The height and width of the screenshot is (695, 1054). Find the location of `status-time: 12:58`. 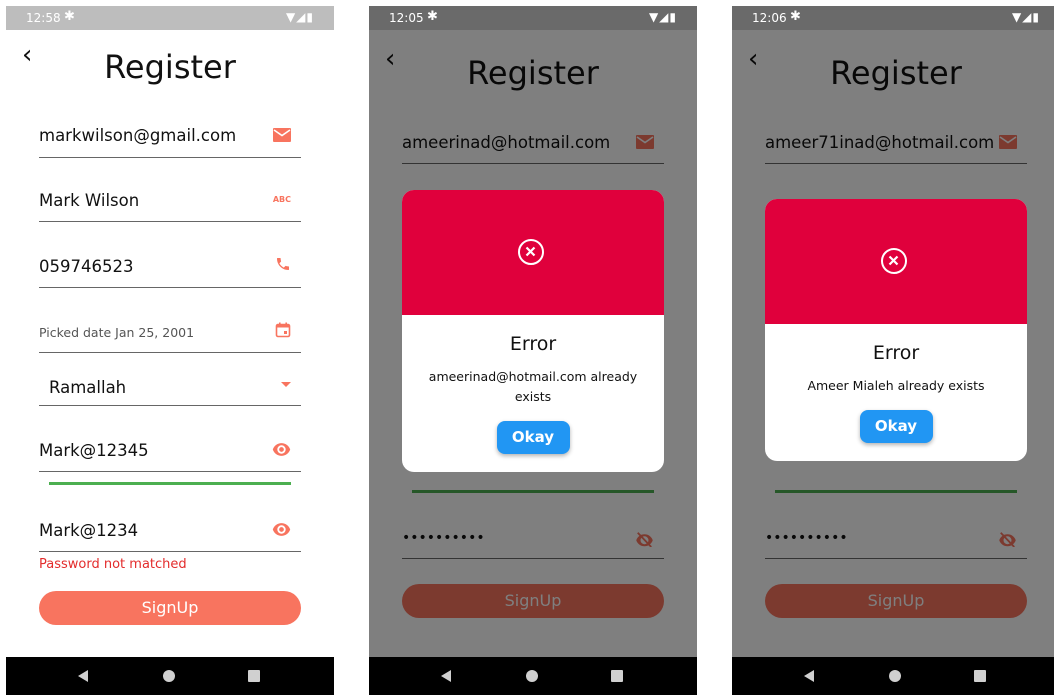

status-time: 12:58 is located at coordinates (43, 18).